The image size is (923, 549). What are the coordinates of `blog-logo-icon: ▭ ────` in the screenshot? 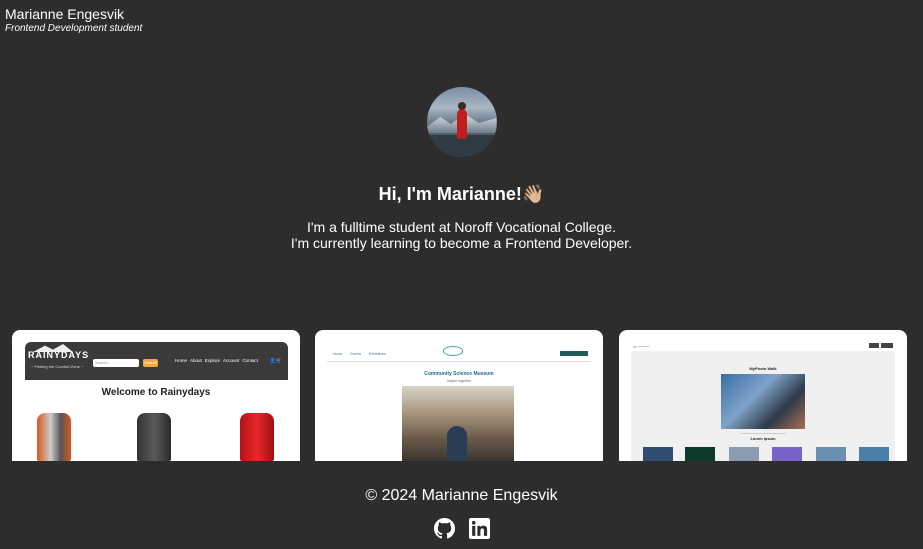 It's located at (641, 346).